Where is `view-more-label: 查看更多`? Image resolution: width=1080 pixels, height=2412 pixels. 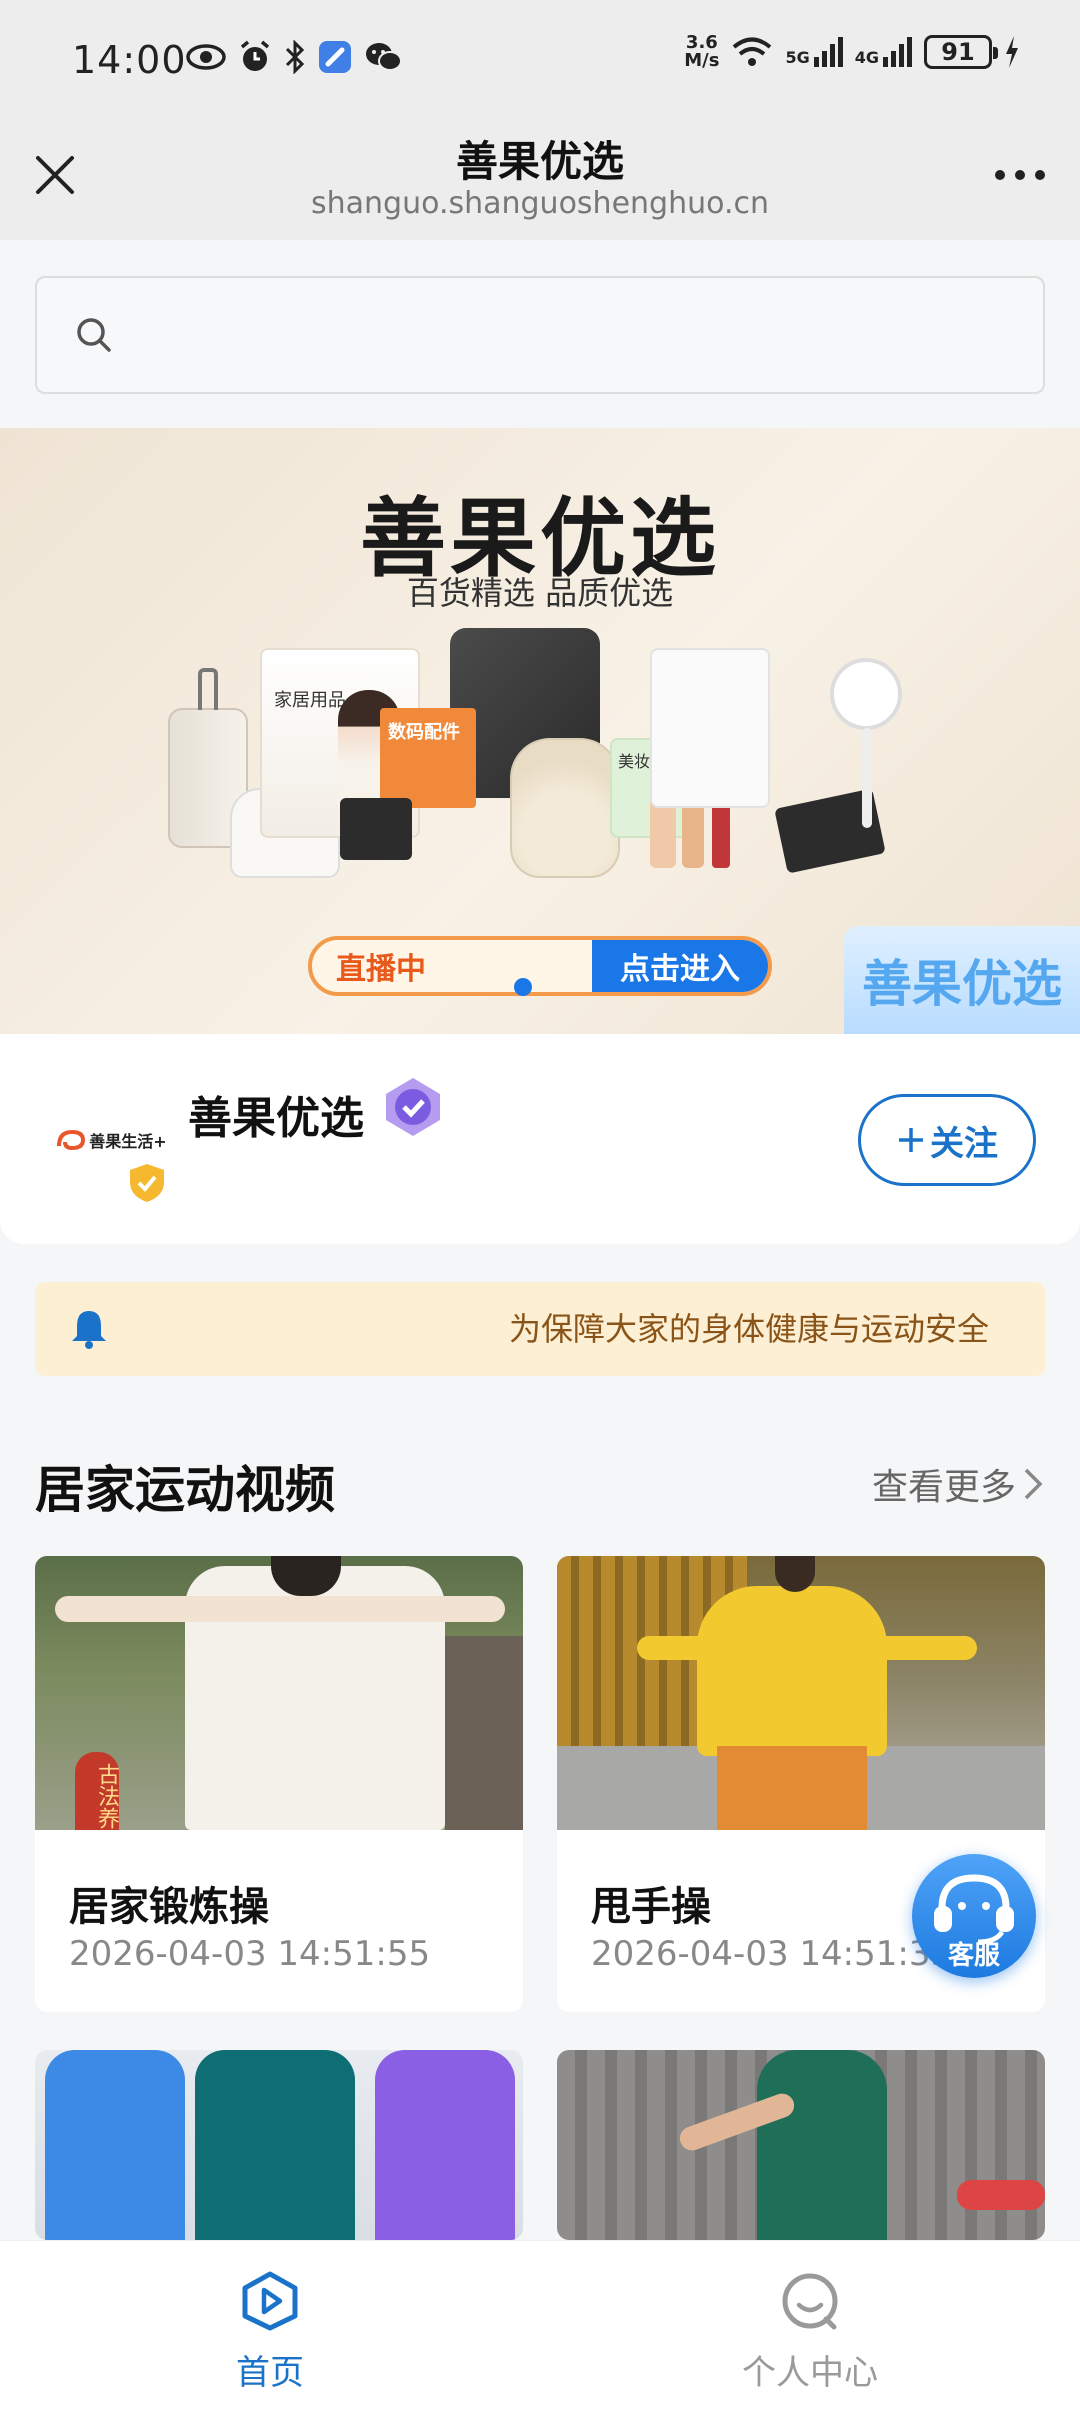 view-more-label: 查看更多 is located at coordinates (943, 1487).